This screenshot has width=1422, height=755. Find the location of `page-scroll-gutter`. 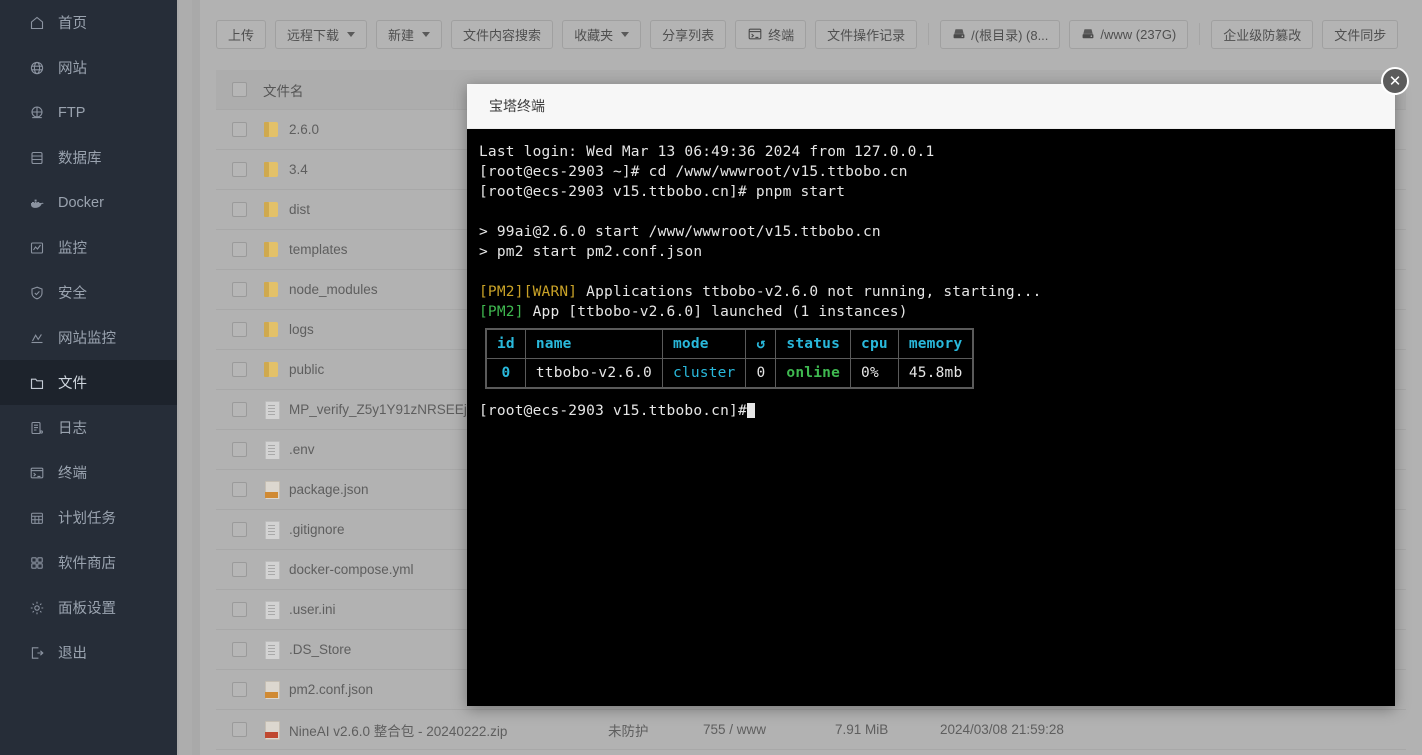

page-scroll-gutter is located at coordinates (188, 377).